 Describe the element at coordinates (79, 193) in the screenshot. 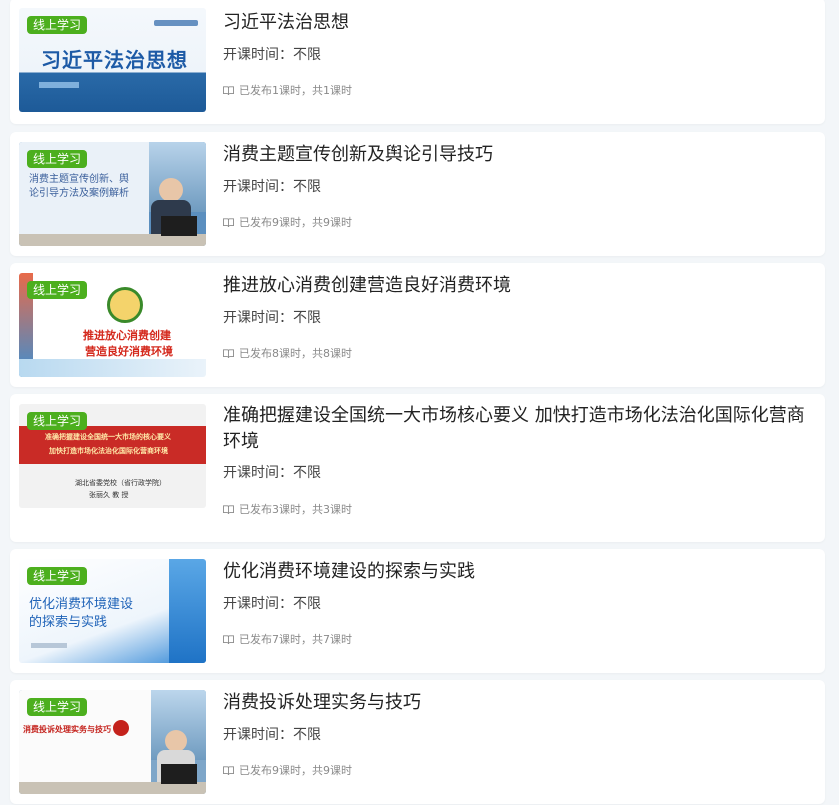

I see `thumb-text-line2: 论引导方法及案例解析` at that location.